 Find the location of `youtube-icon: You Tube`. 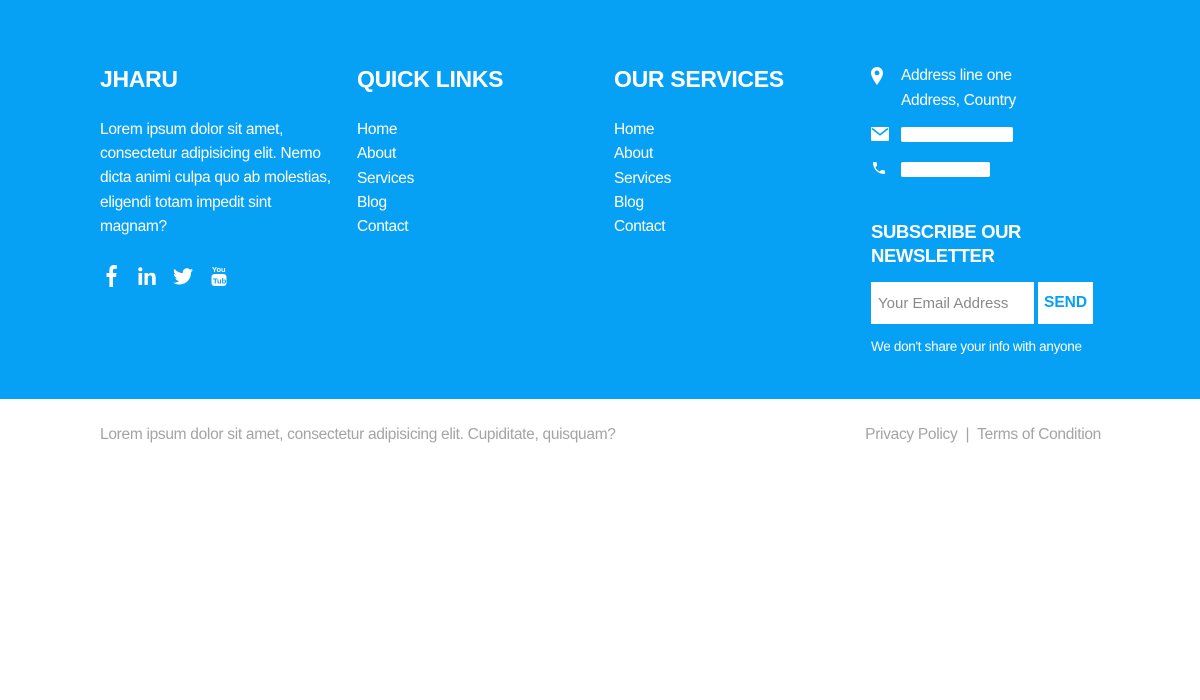

youtube-icon: You Tube is located at coordinates (219, 276).